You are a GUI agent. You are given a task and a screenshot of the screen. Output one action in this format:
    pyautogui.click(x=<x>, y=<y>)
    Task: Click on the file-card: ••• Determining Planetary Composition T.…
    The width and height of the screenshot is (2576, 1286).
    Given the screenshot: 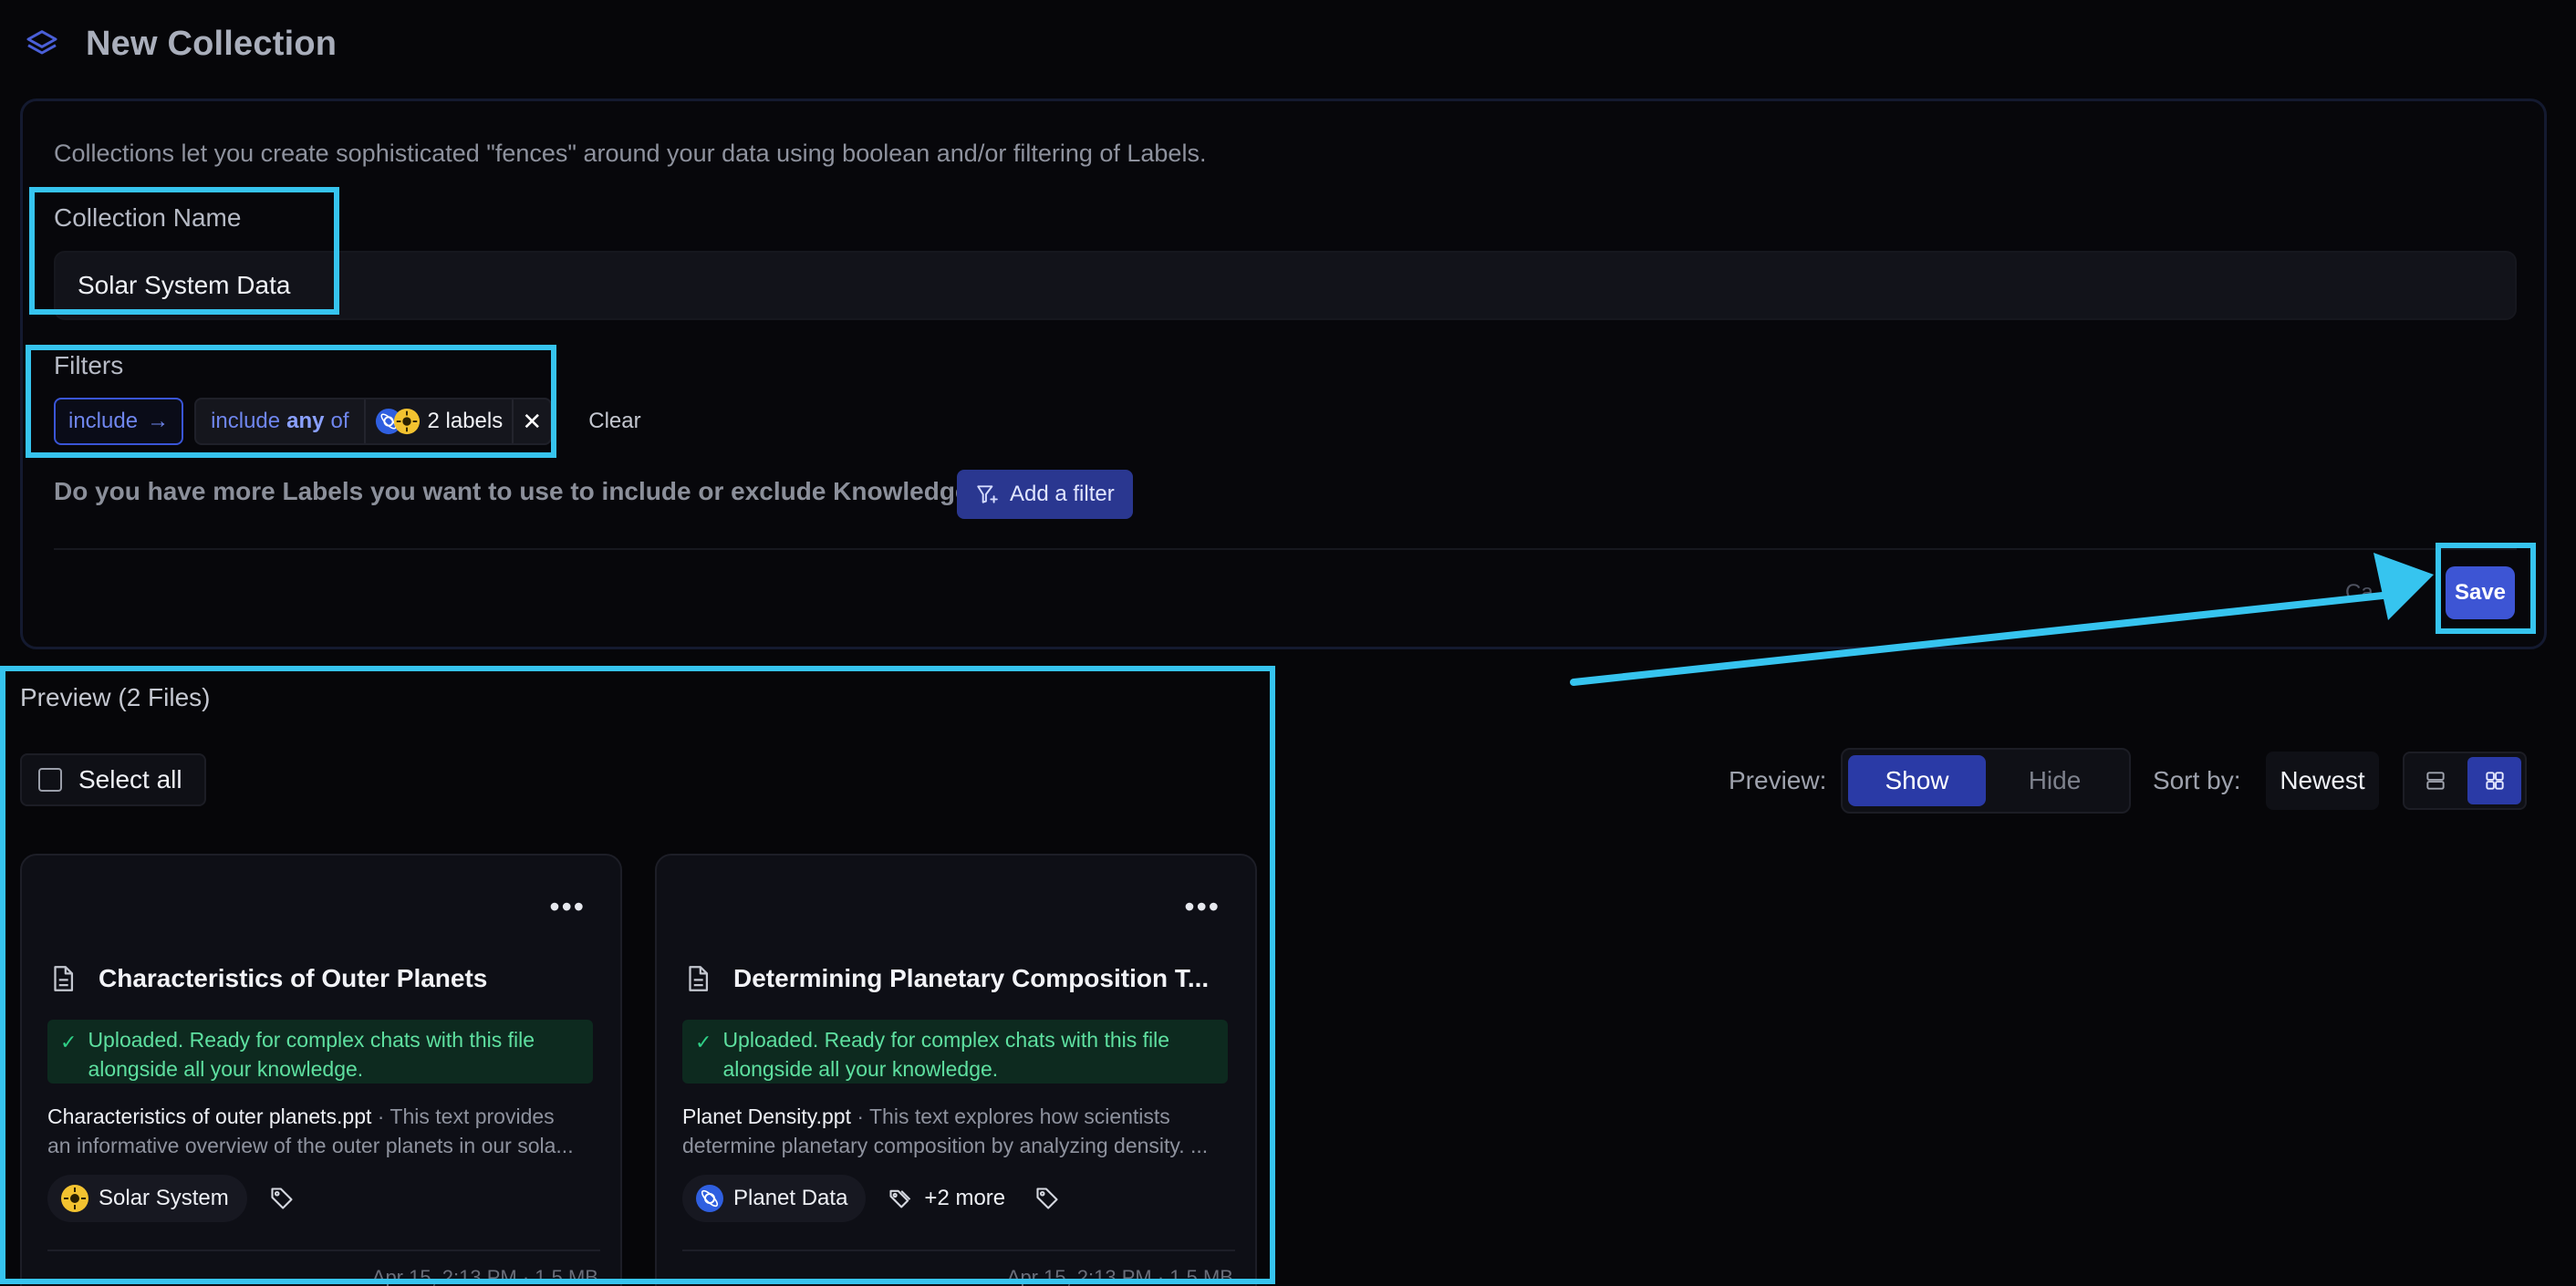 What is the action you would take?
    pyautogui.click(x=956, y=1070)
    